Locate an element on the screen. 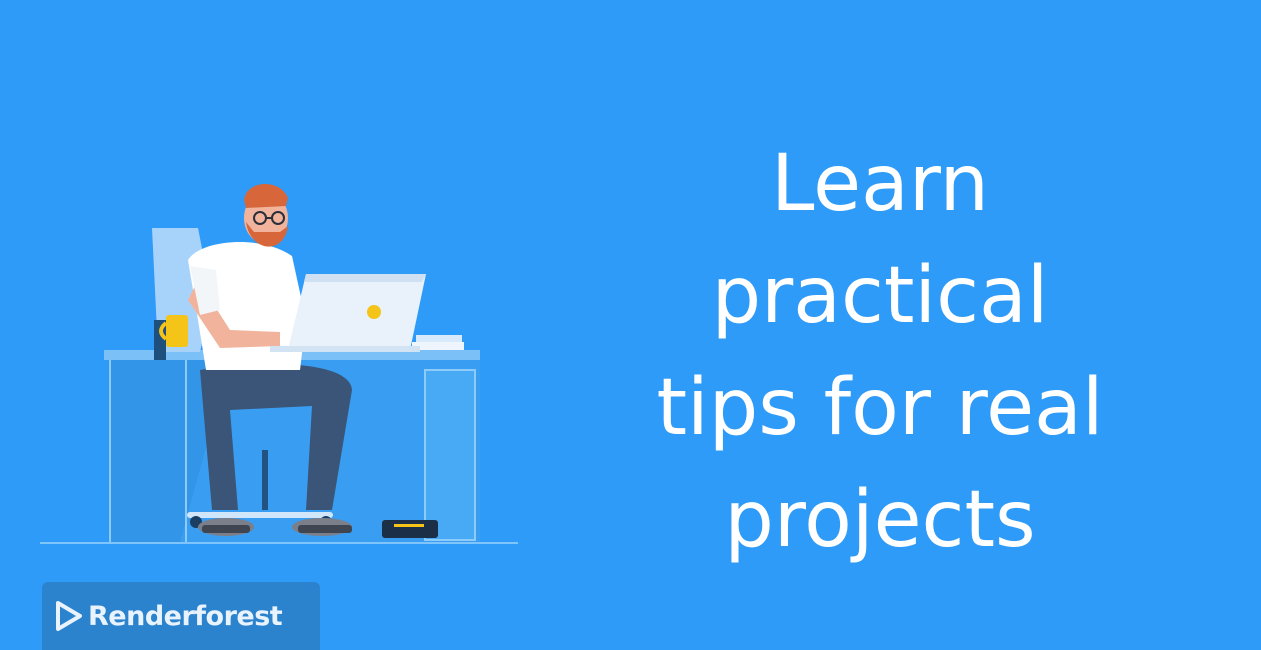 This screenshot has height=650, width=1261. renderforest-watermark: Renderforest is located at coordinates (181, 616).